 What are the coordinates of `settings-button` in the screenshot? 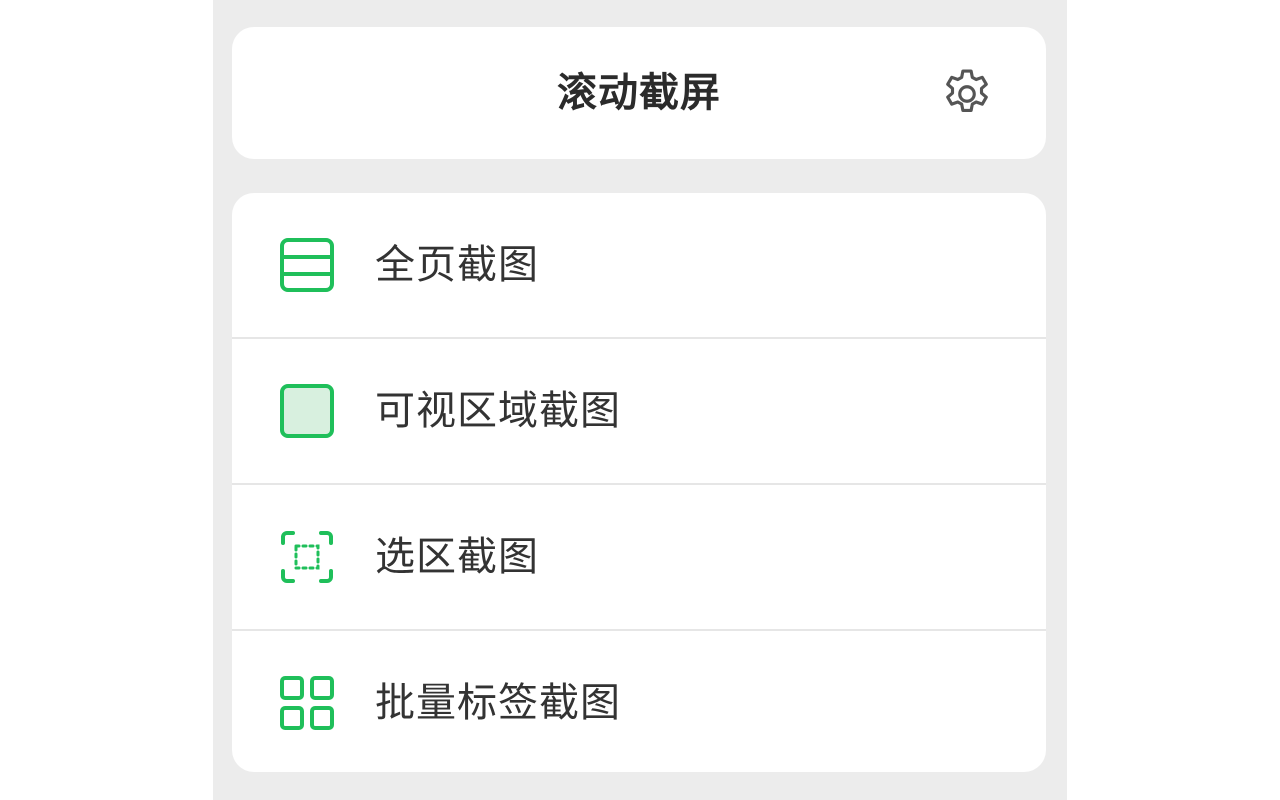 It's located at (967, 94).